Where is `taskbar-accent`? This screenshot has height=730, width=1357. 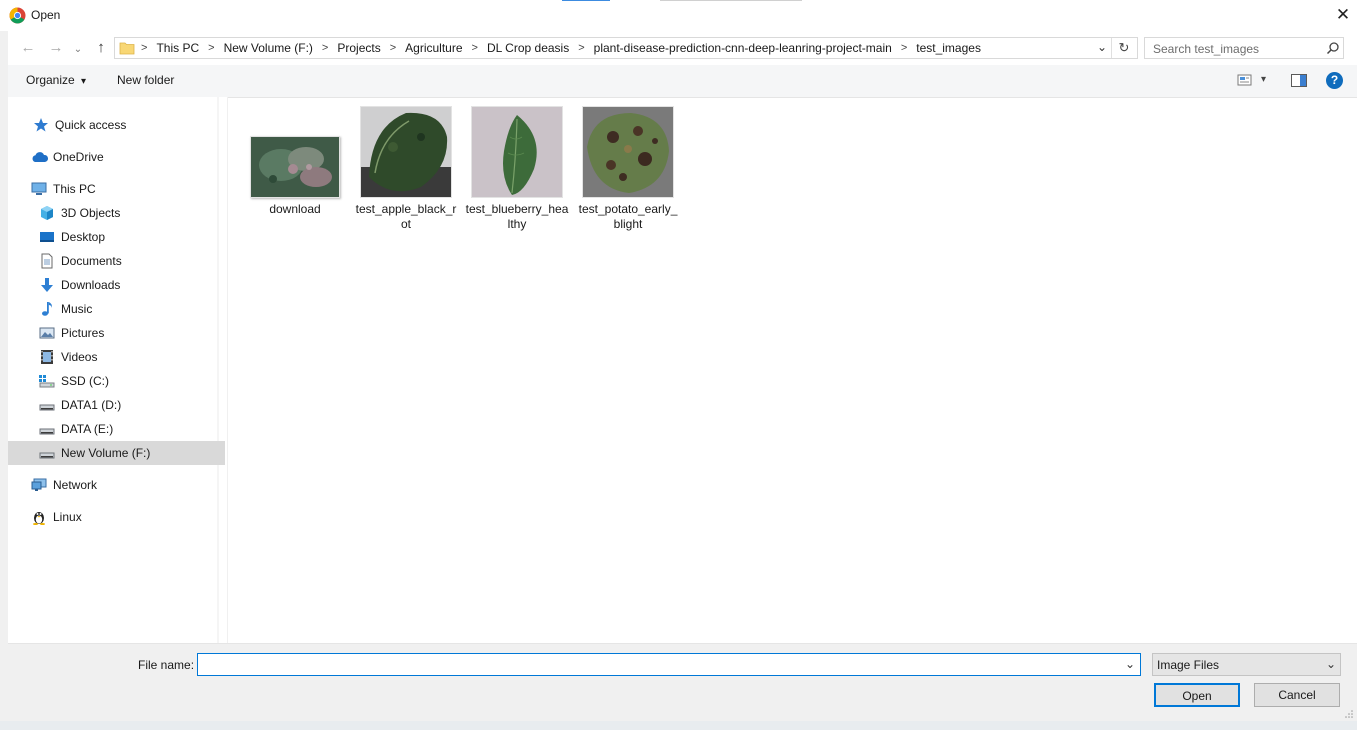 taskbar-accent is located at coordinates (586, 0).